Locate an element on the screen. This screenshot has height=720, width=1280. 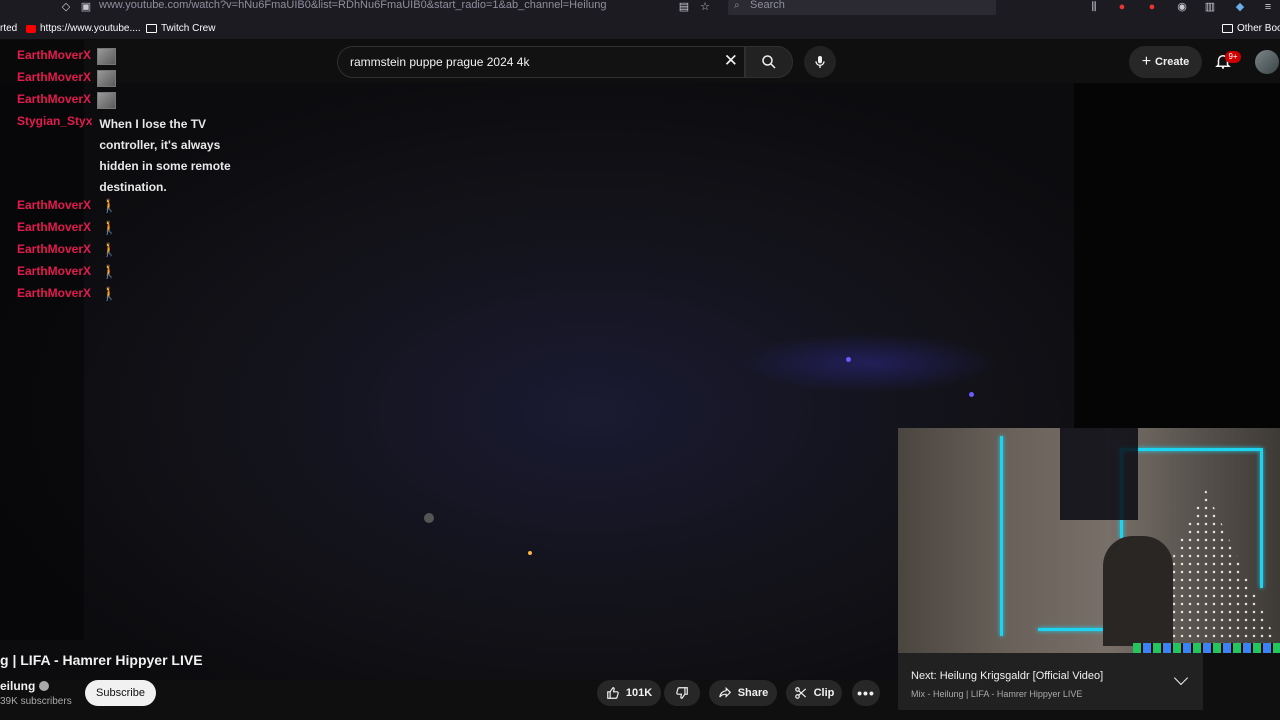
person-silhouette is located at coordinates (1138, 591).